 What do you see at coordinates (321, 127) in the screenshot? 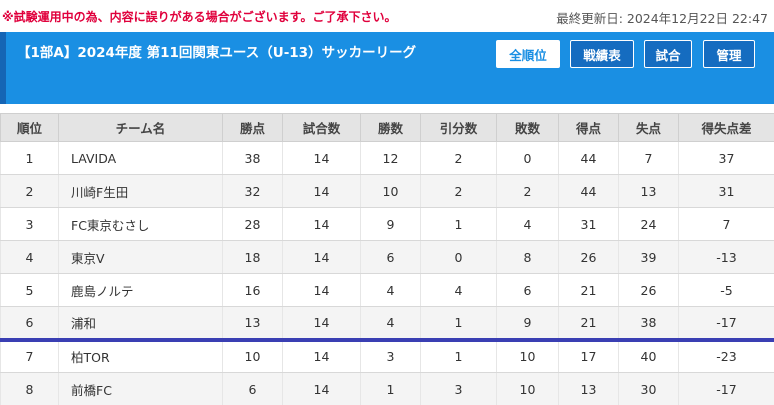
I see `header-played: 試合数` at bounding box center [321, 127].